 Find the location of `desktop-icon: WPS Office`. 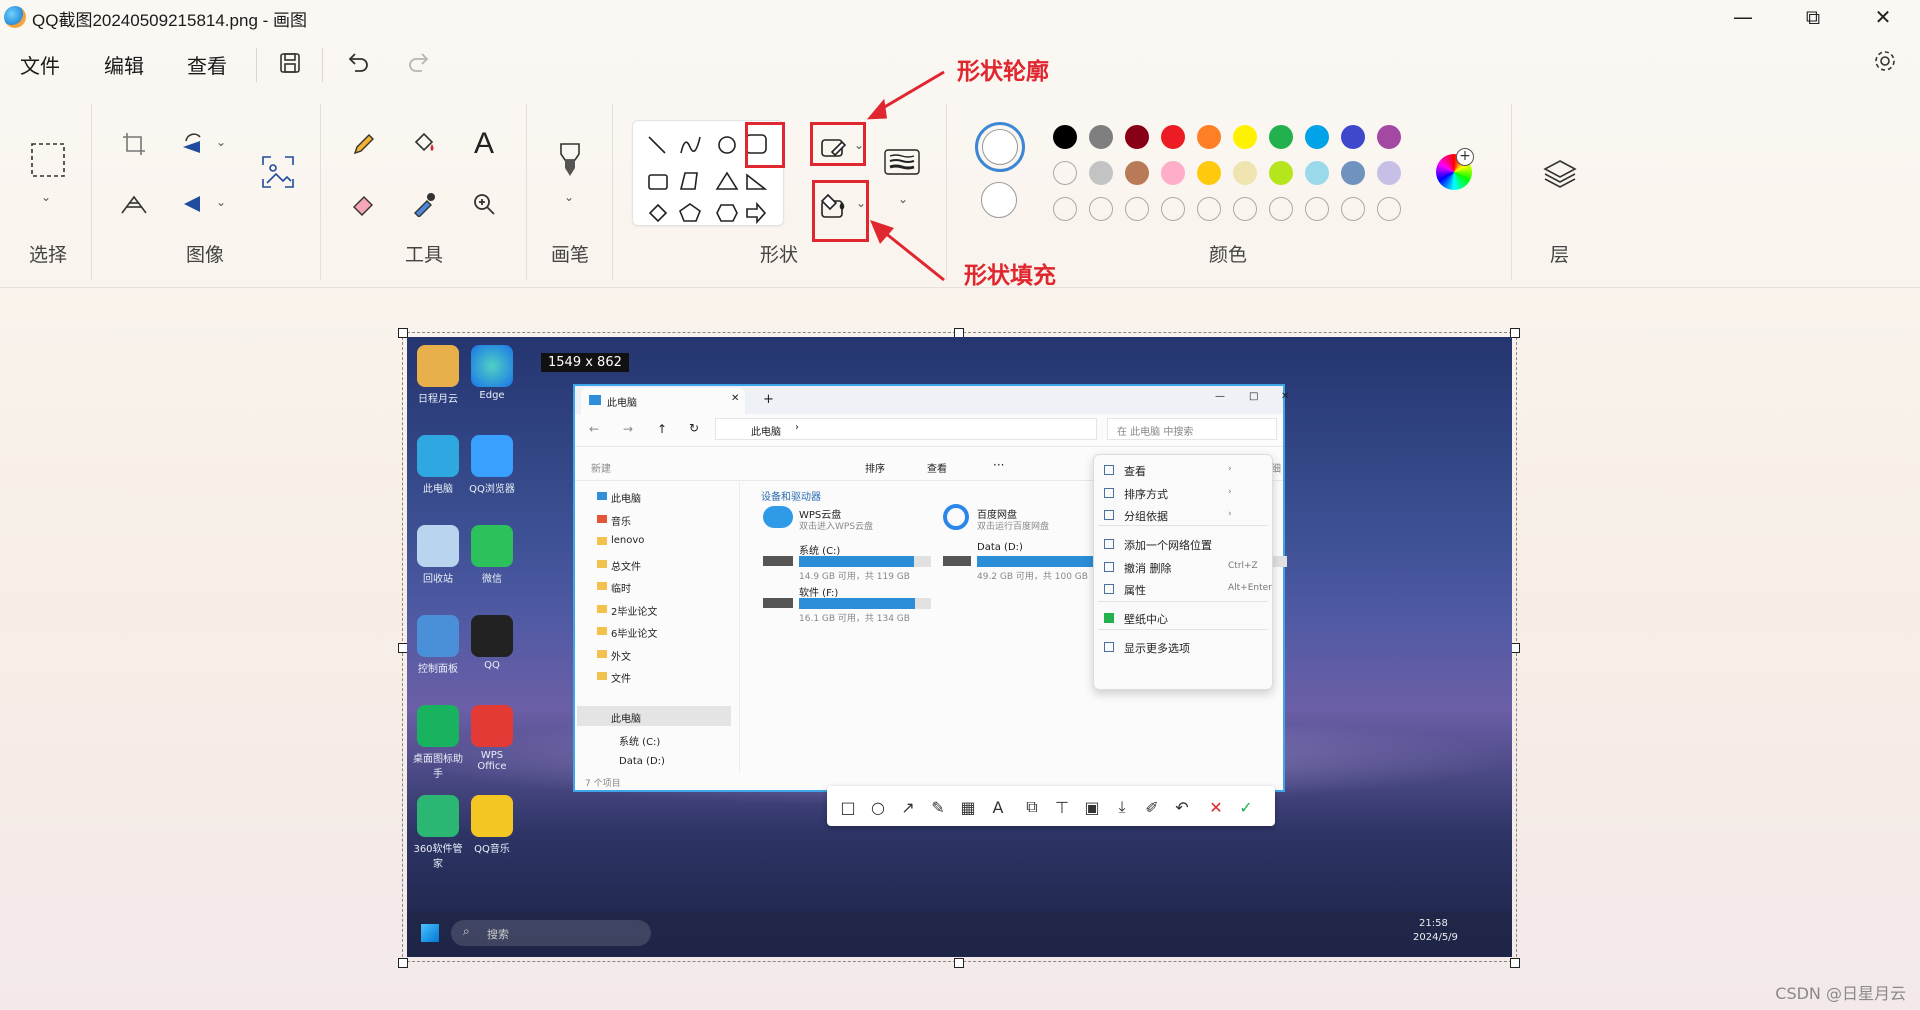

desktop-icon: WPS Office is located at coordinates (492, 738).